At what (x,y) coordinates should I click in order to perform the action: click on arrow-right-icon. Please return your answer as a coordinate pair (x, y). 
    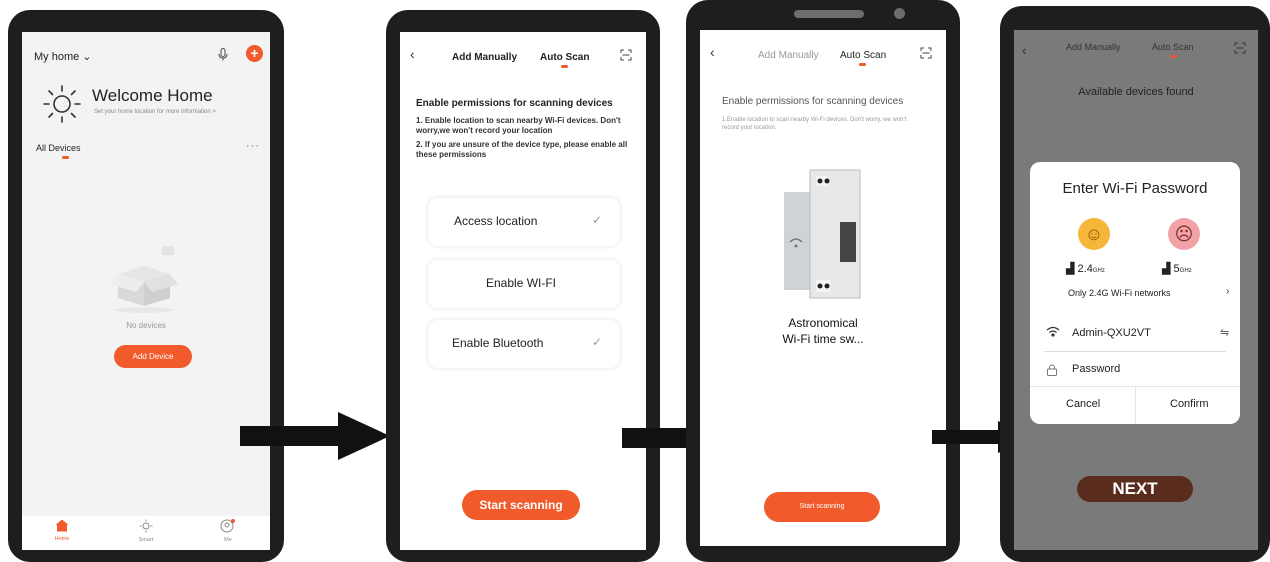
    Looking at the image, I should click on (315, 436).